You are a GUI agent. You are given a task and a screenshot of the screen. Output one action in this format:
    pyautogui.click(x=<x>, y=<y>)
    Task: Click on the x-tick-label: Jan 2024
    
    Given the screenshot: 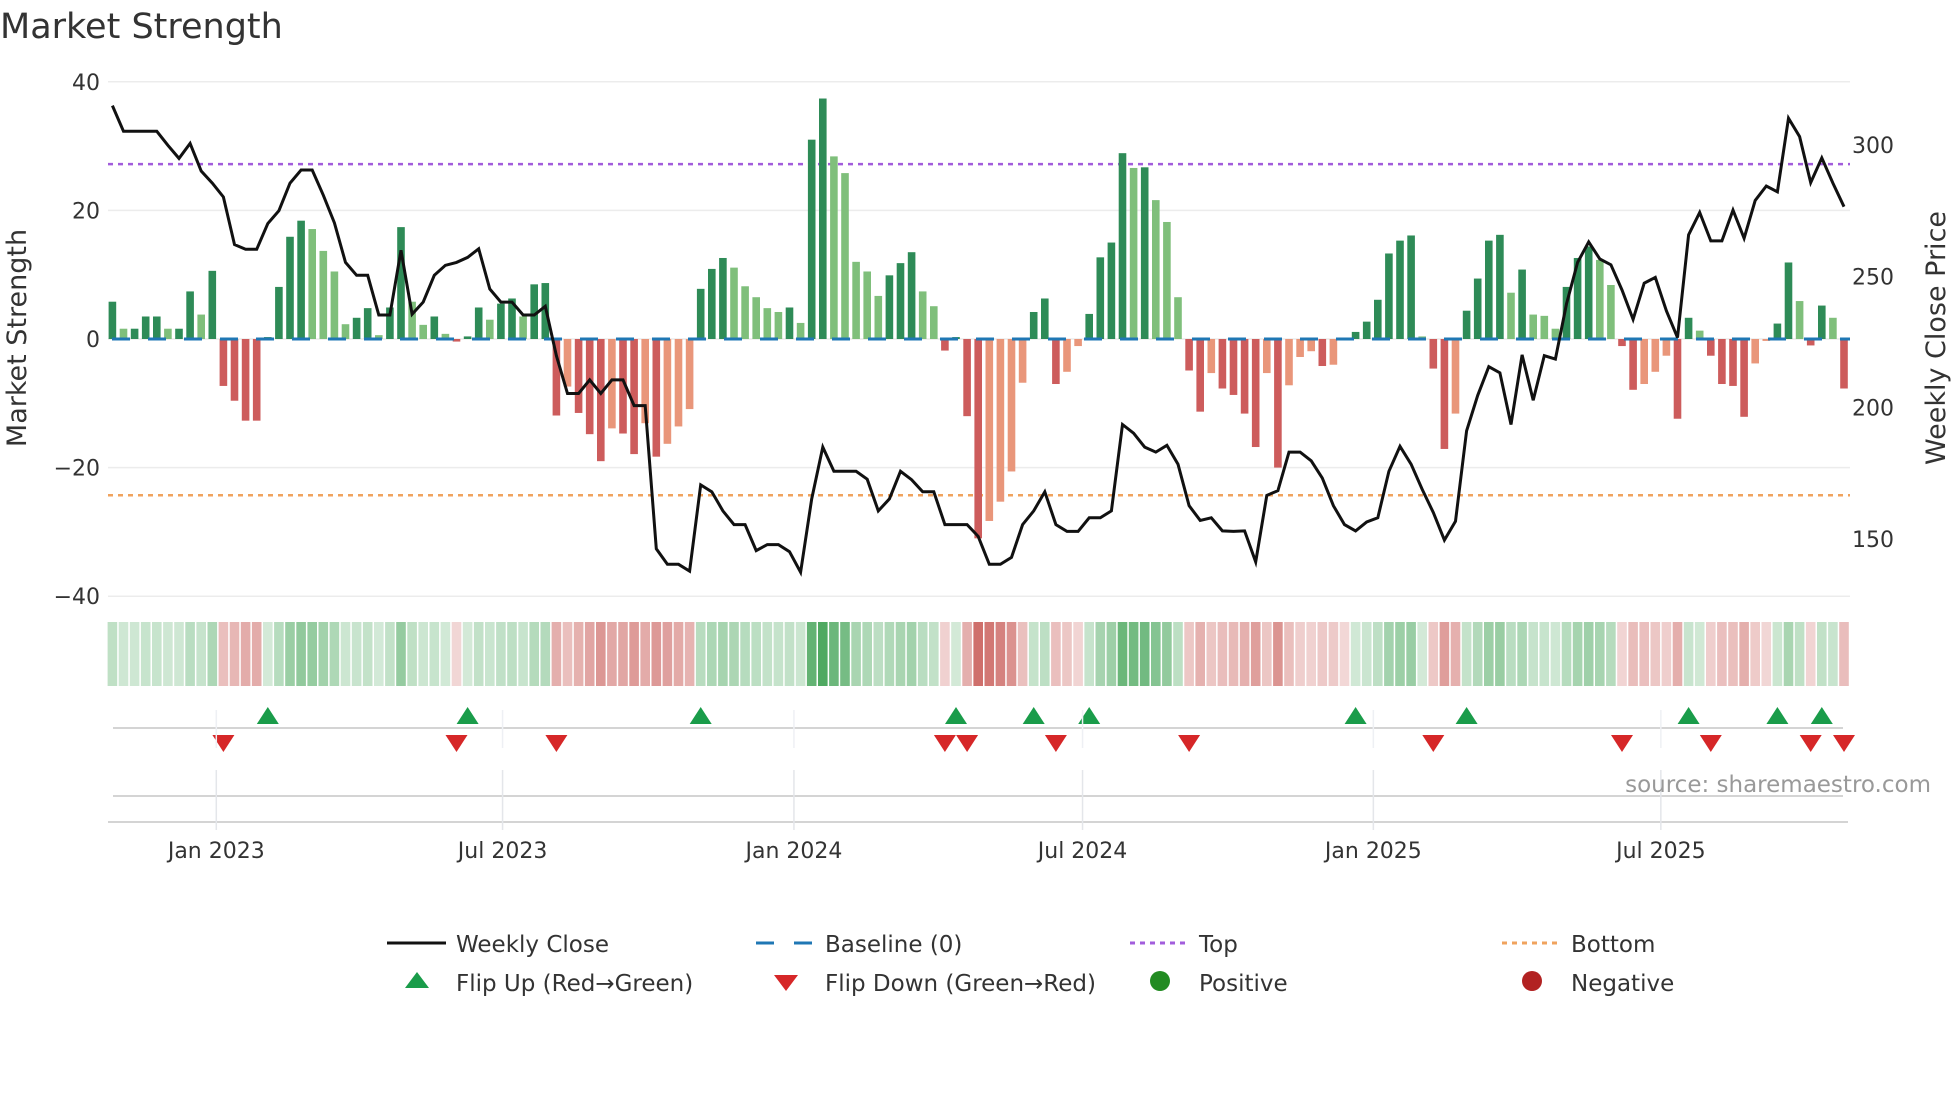 What is the action you would take?
    pyautogui.click(x=792, y=851)
    